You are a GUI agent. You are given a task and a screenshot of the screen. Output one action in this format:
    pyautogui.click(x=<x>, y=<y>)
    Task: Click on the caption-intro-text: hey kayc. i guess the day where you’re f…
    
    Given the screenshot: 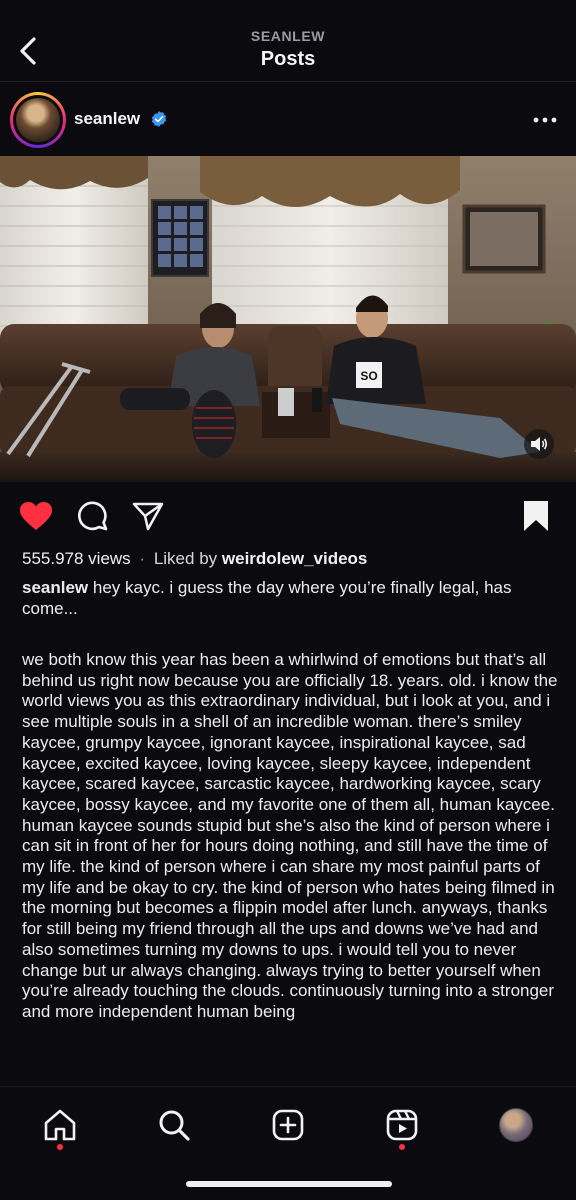 What is the action you would take?
    pyautogui.click(x=267, y=598)
    